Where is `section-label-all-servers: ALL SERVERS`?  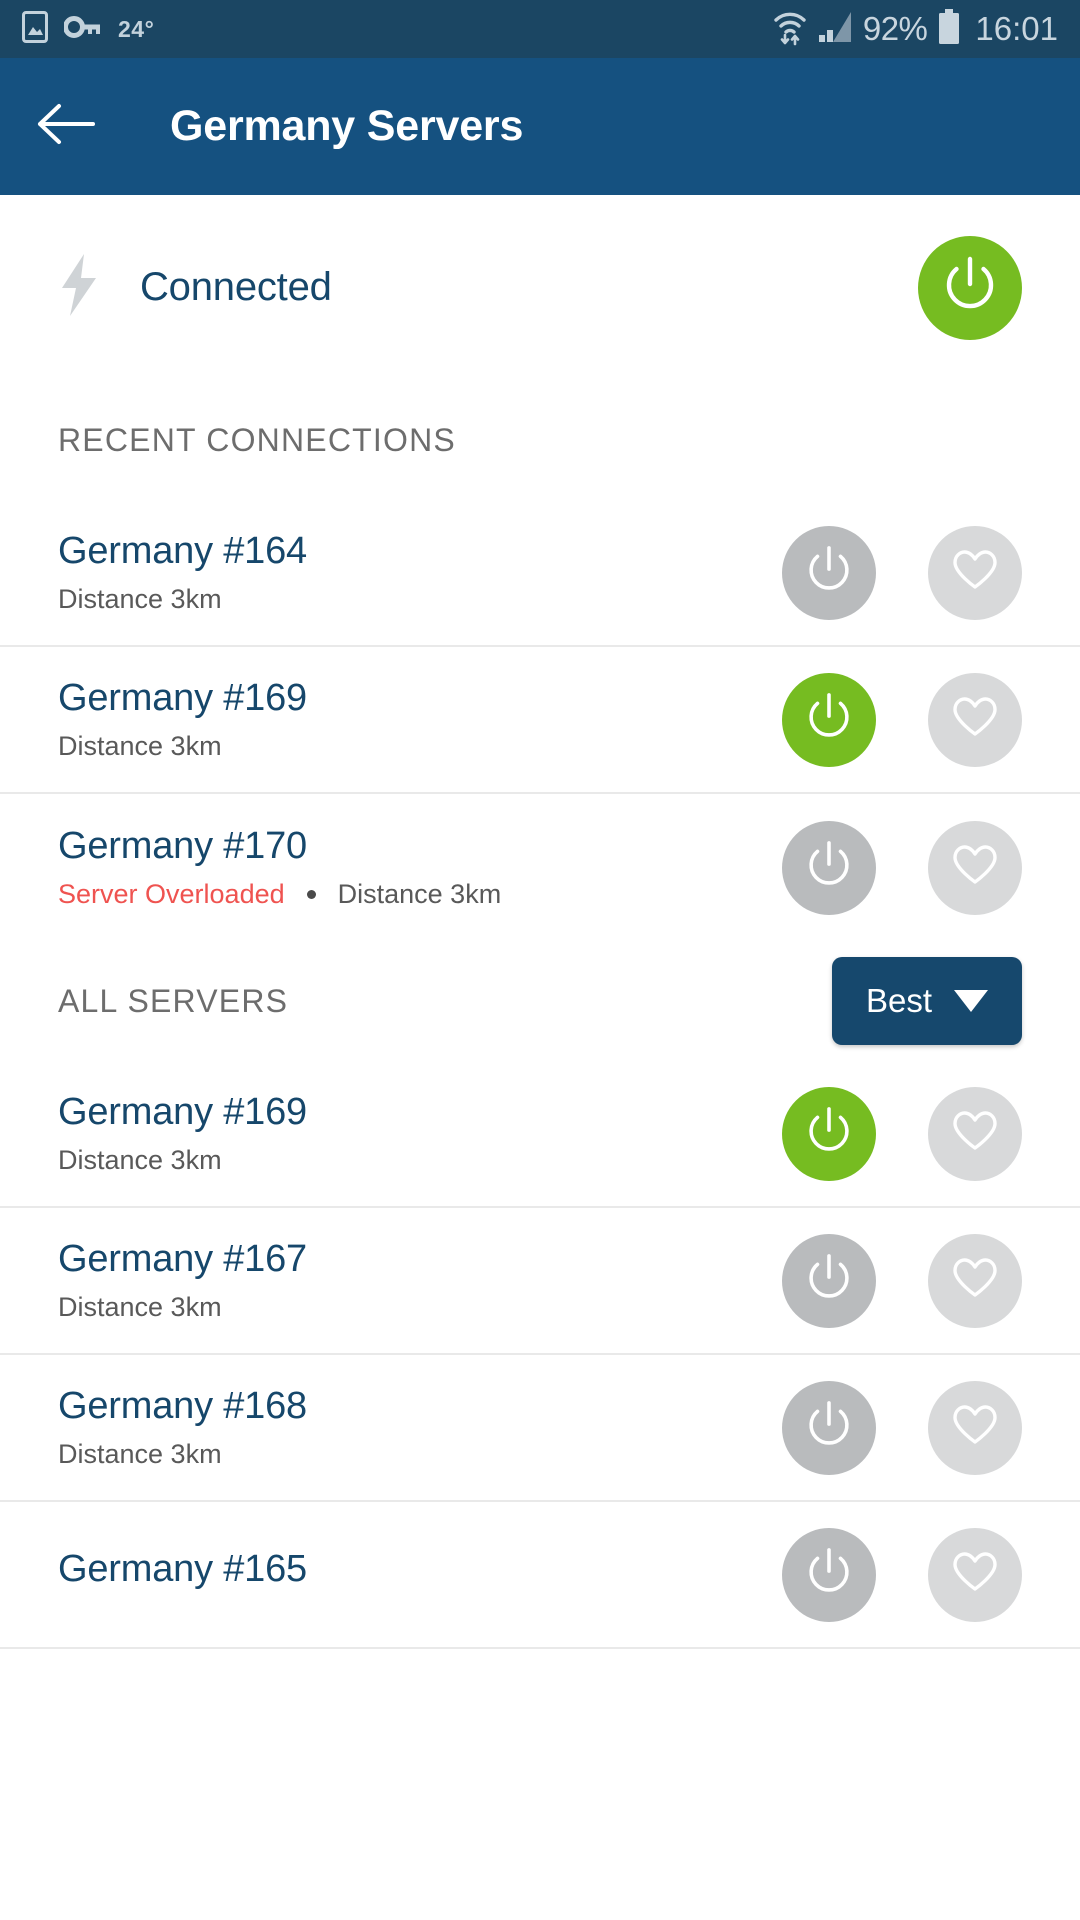
section-label-all-servers: ALL SERVERS is located at coordinates (173, 1000).